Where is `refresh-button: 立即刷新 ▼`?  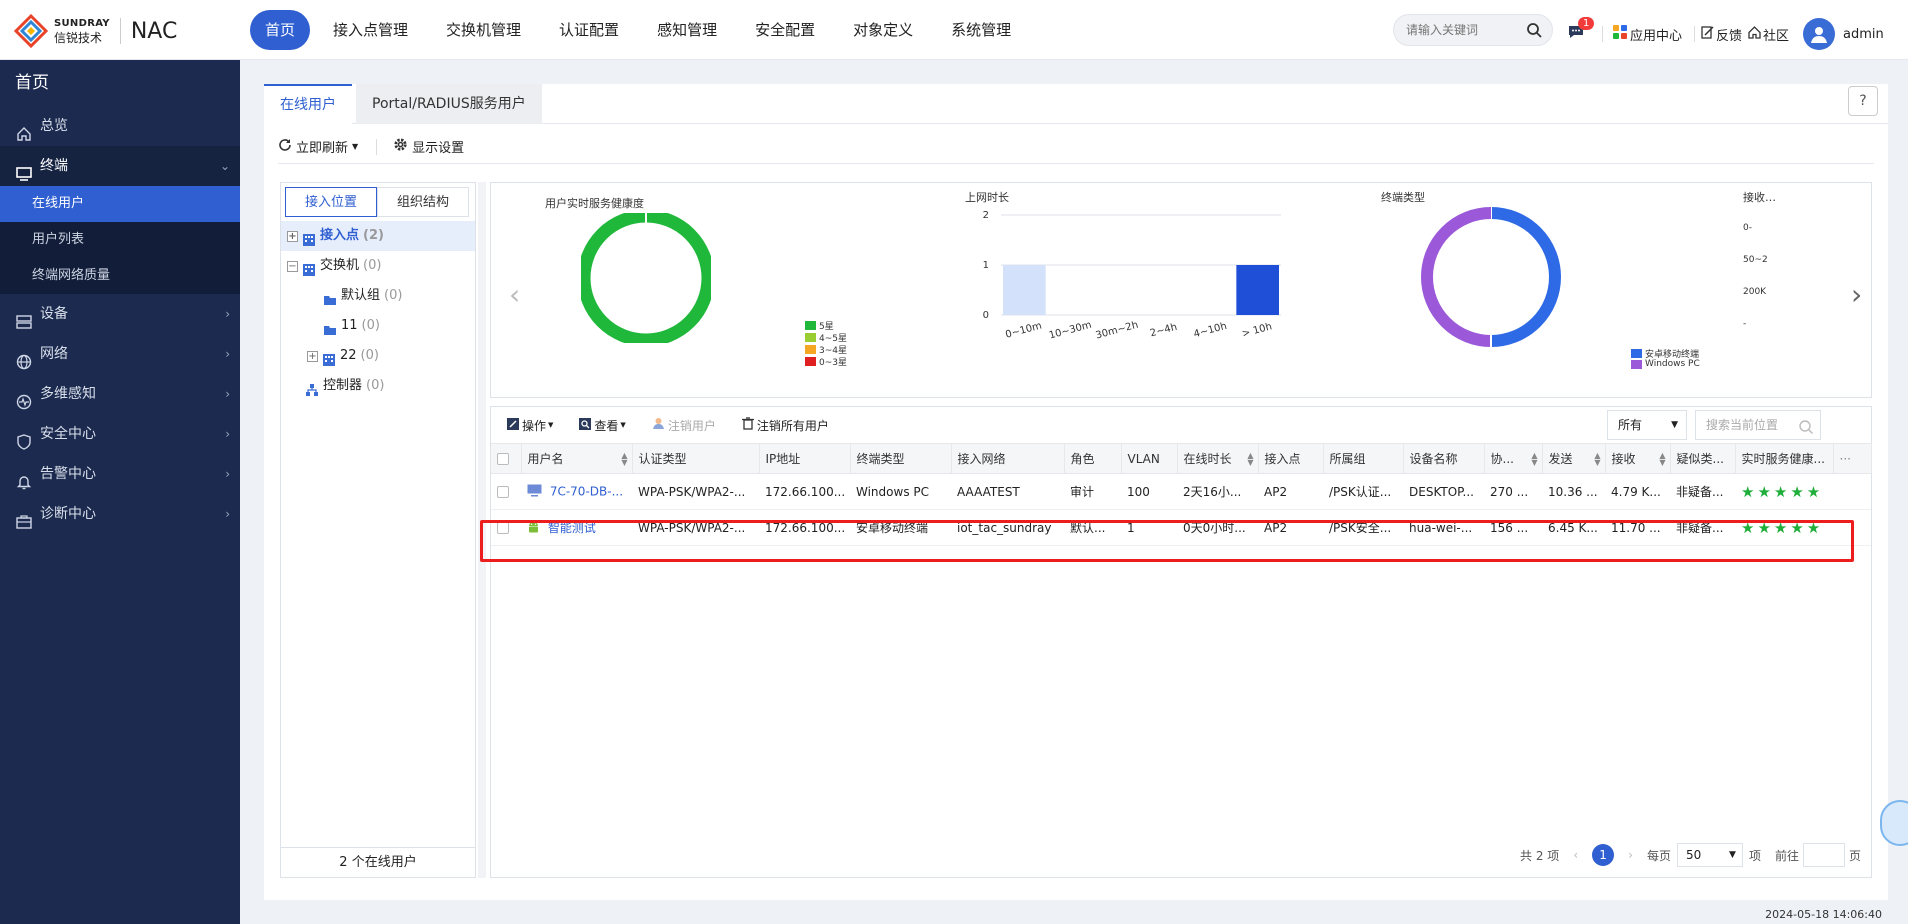
refresh-button: 立即刷新 ▼ is located at coordinates (318, 146).